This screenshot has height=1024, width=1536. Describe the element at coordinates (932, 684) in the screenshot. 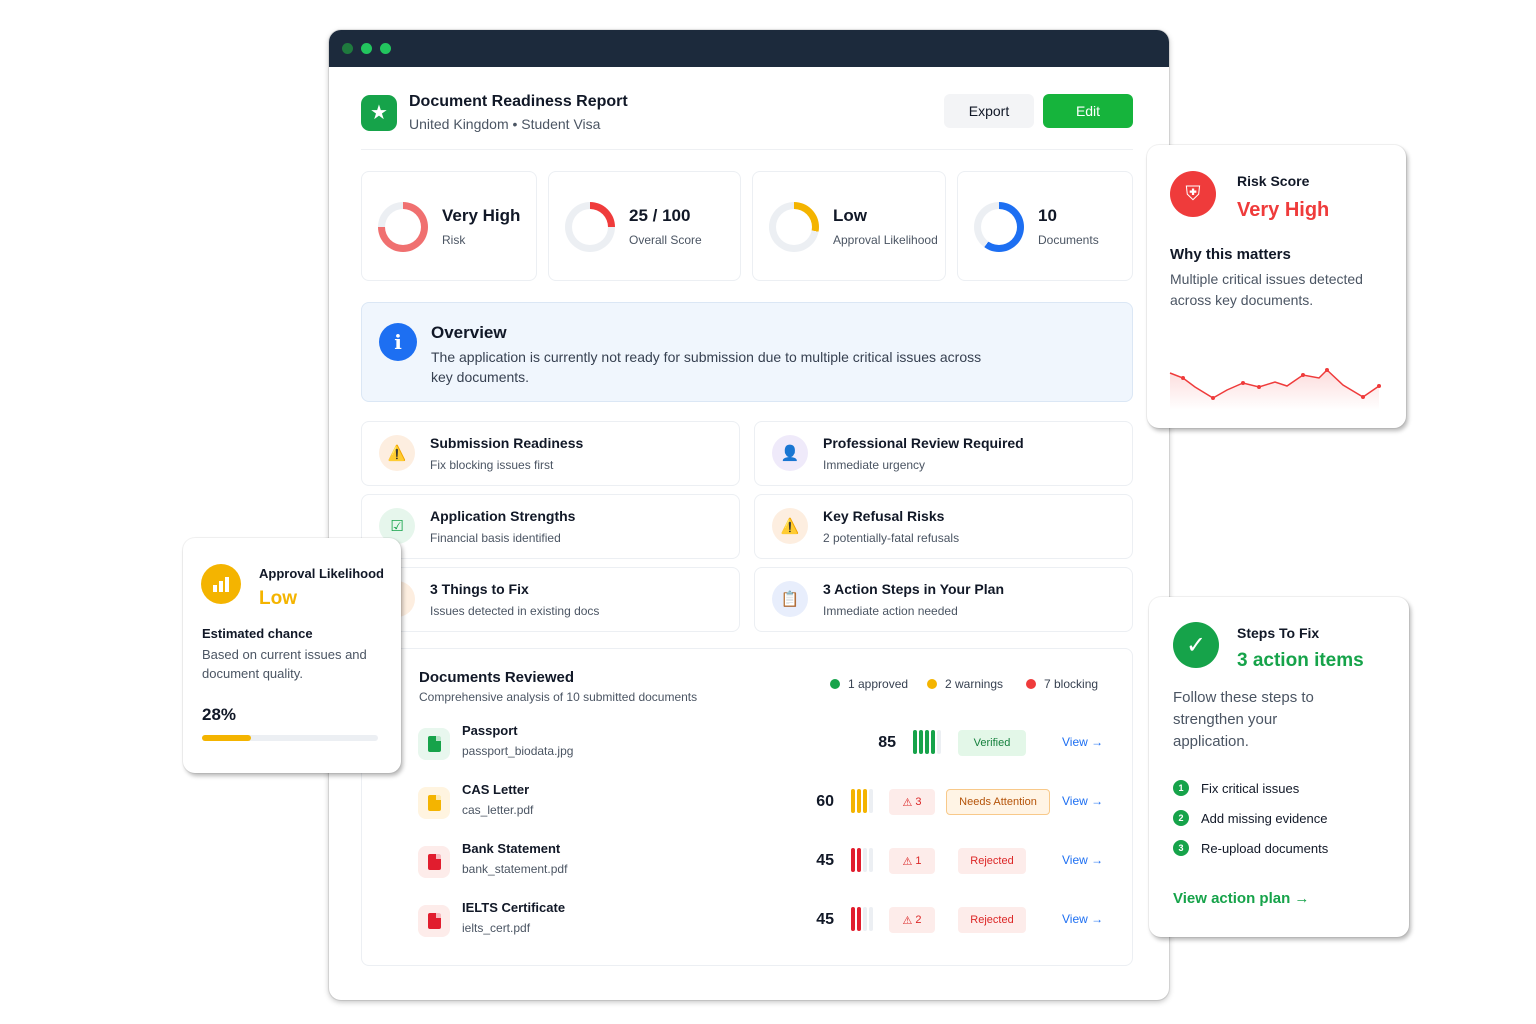

I see `warning-dot-icon` at that location.